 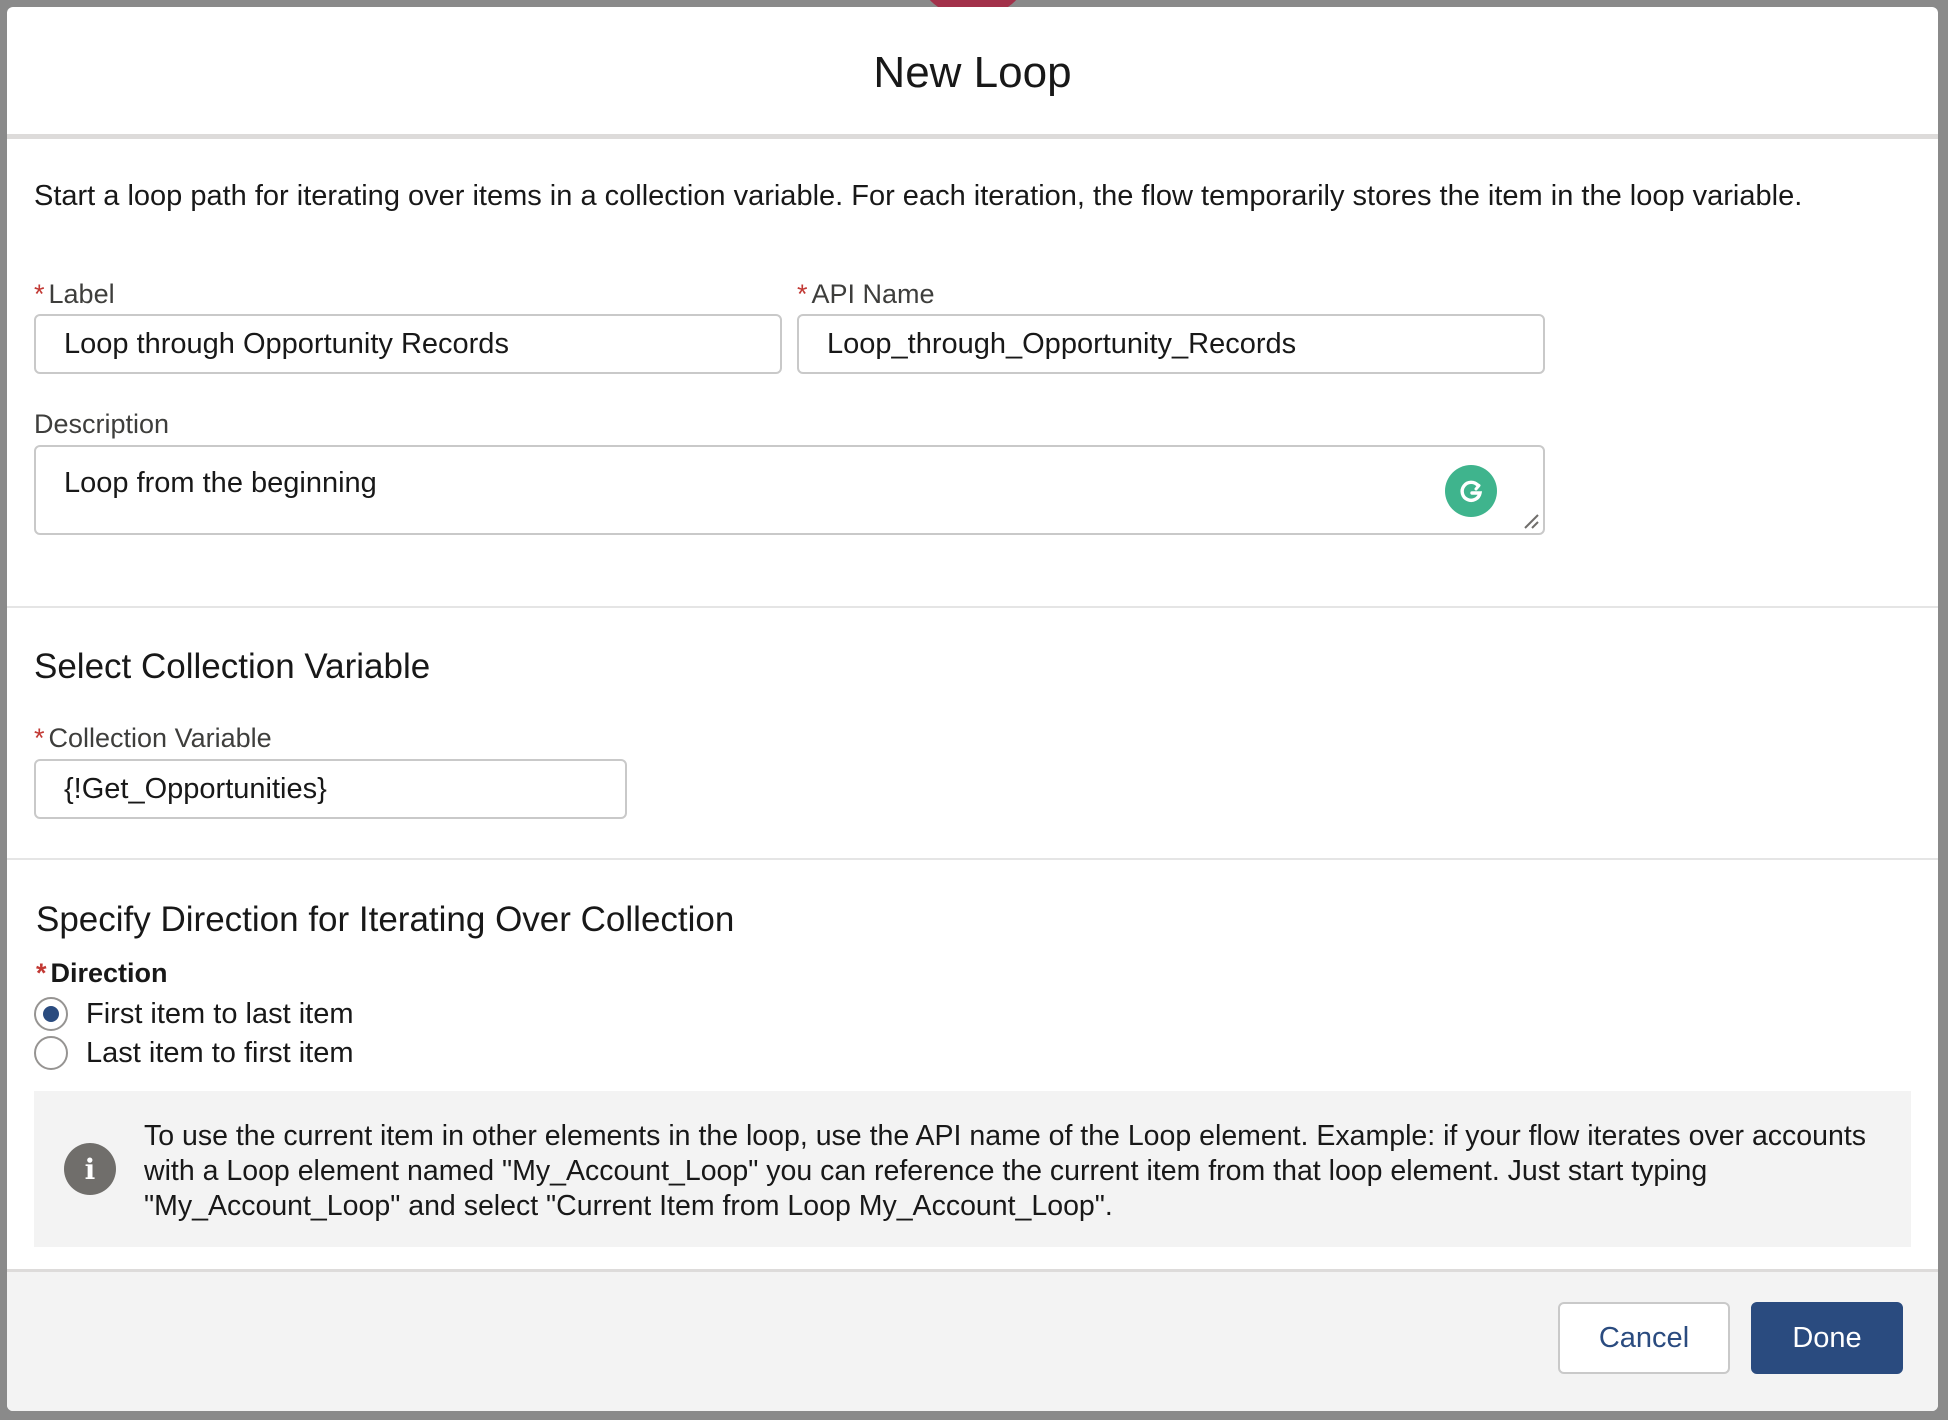 I want to click on direction-label: * Direction, so click(x=102, y=973).